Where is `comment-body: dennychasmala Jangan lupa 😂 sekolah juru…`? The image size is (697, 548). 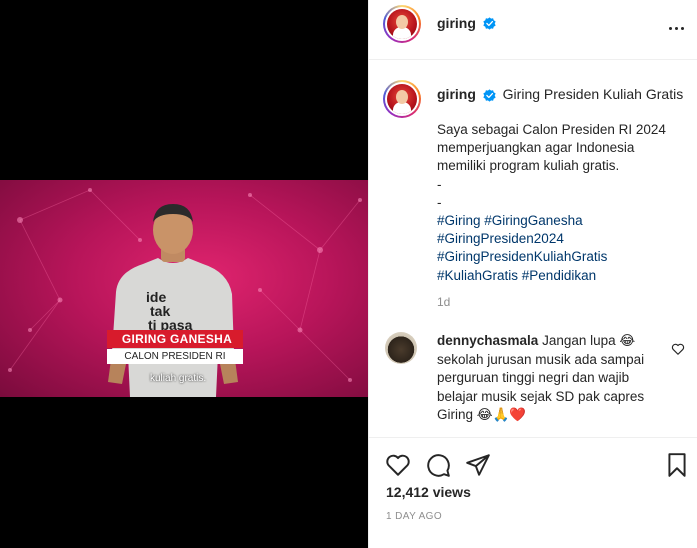
comment-body: dennychasmala Jangan lupa 😂 sekolah juru… is located at coordinates (549, 378).